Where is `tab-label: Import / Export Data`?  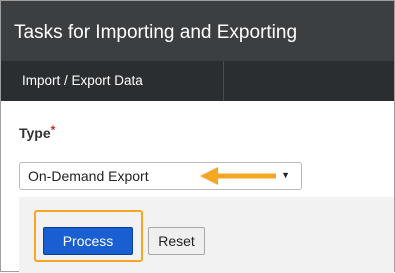 tab-label: Import / Export Data is located at coordinates (82, 80).